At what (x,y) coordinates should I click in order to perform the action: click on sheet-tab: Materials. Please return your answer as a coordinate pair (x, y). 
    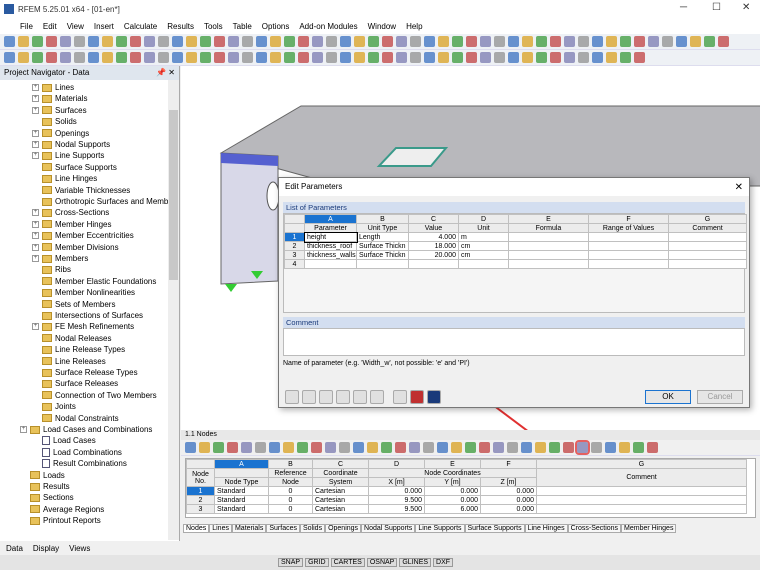
    Looking at the image, I should click on (249, 528).